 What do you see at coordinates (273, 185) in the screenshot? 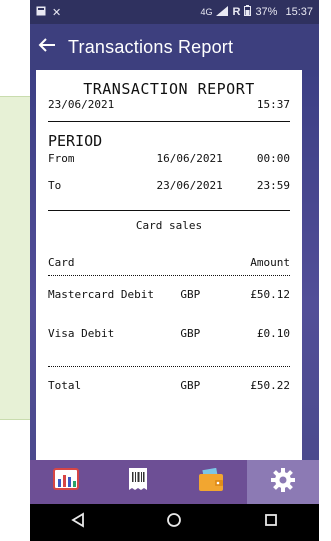
I see `to-time: 23:59` at bounding box center [273, 185].